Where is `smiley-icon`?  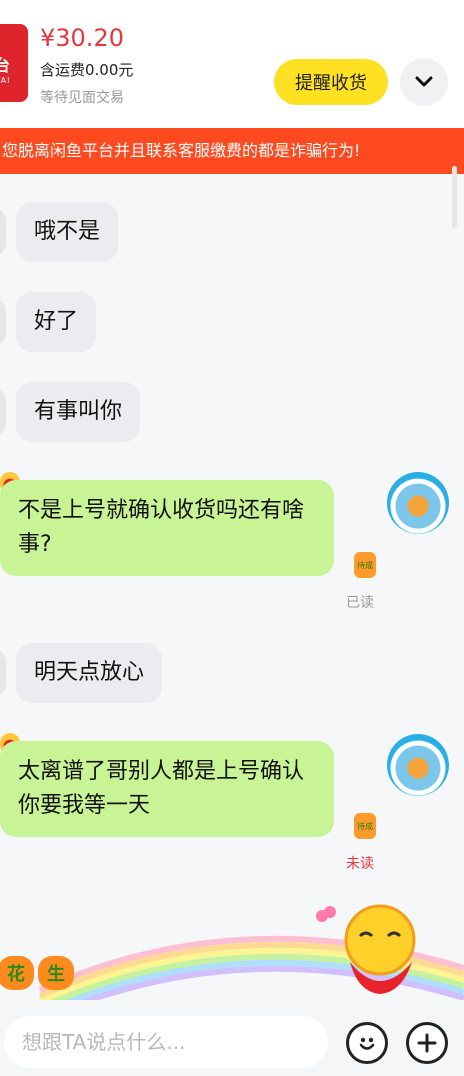
smiley-icon is located at coordinates (367, 1043).